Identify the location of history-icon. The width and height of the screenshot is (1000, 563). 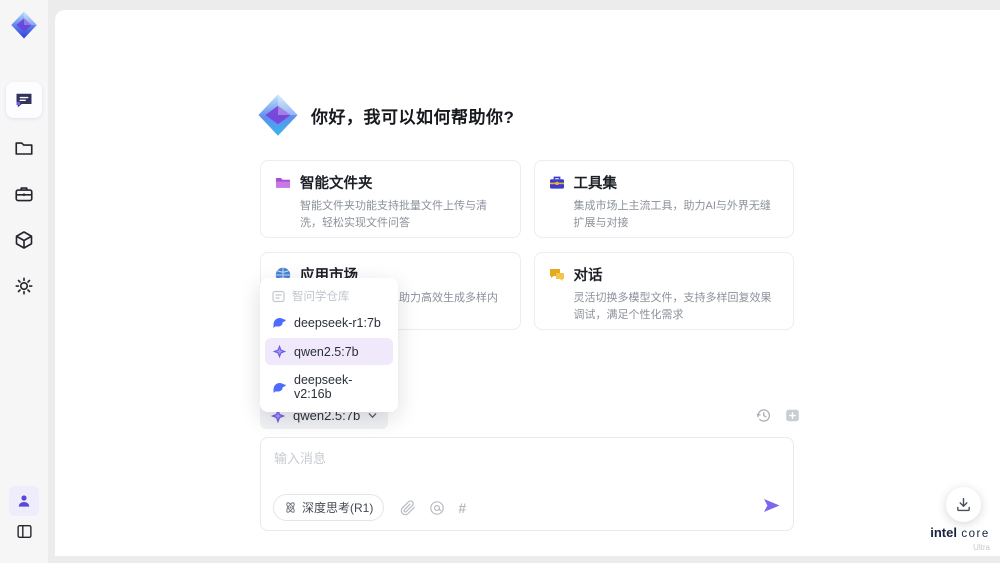
(763, 415).